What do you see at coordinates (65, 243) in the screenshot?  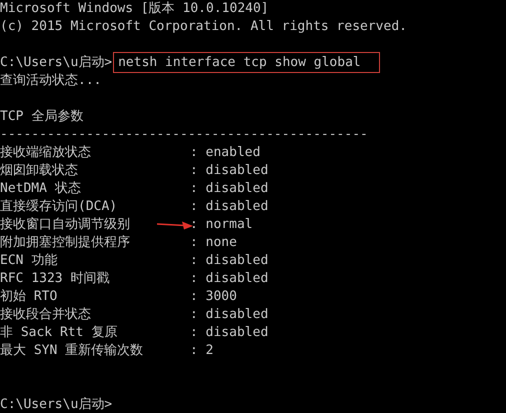 I see `parameter-name: 附加拥塞控制提供程序` at bounding box center [65, 243].